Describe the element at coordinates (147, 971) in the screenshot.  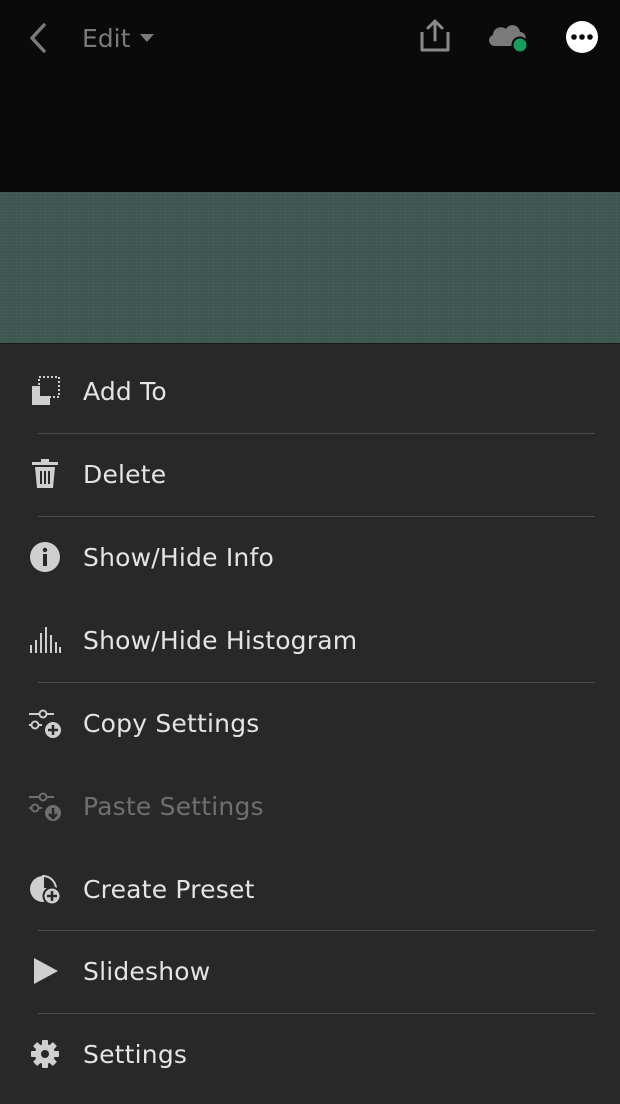
I see `menu-item-label: Slideshow` at that location.